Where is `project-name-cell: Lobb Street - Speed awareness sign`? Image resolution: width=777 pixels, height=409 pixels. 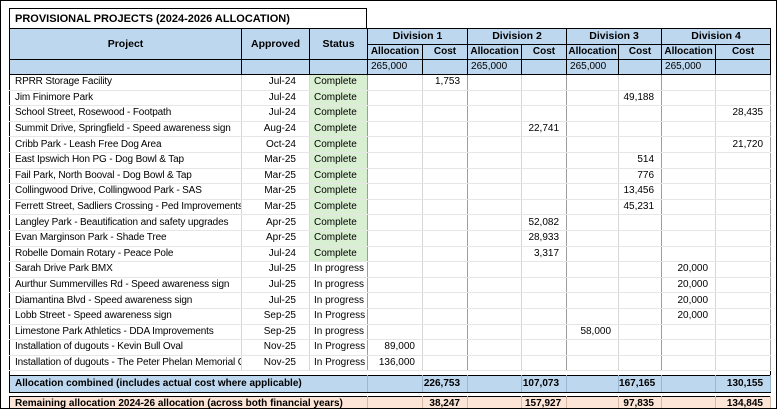
project-name-cell: Lobb Street - Speed awareness sign is located at coordinates (125, 316).